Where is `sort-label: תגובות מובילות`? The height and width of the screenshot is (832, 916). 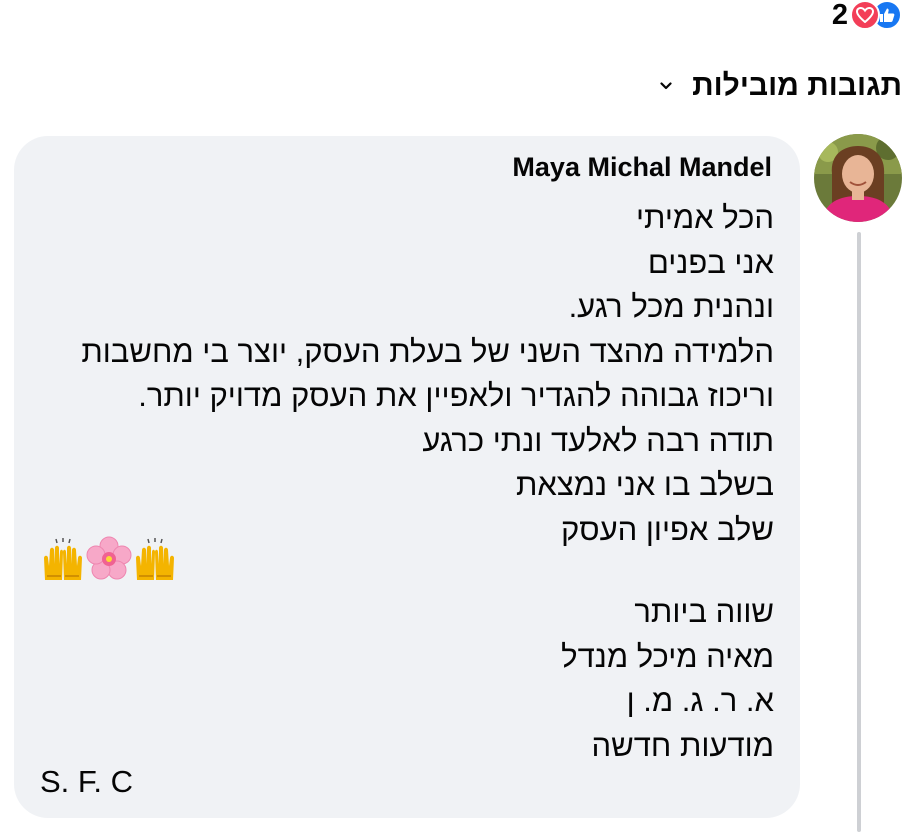 sort-label: תגובות מובילות is located at coordinates (797, 85).